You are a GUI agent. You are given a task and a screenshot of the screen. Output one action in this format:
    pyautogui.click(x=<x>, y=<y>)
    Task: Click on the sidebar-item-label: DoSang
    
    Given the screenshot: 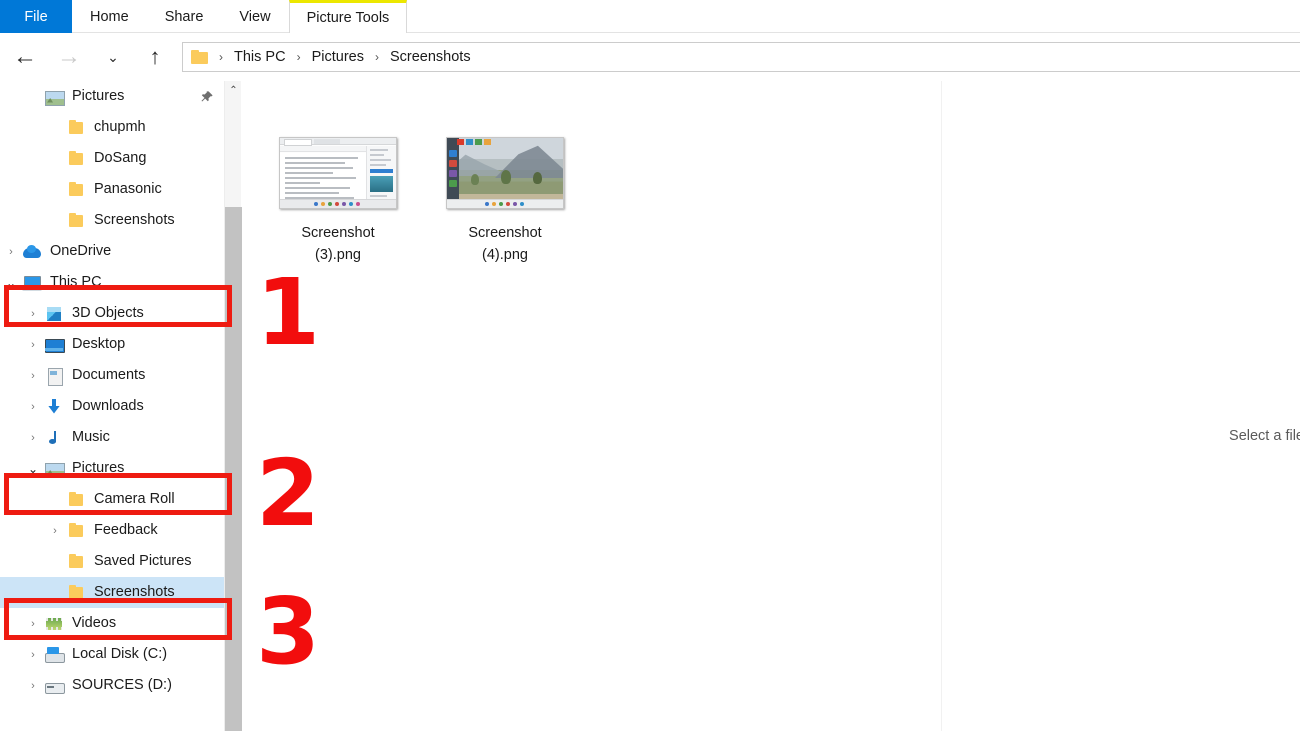 What is the action you would take?
    pyautogui.click(x=120, y=158)
    